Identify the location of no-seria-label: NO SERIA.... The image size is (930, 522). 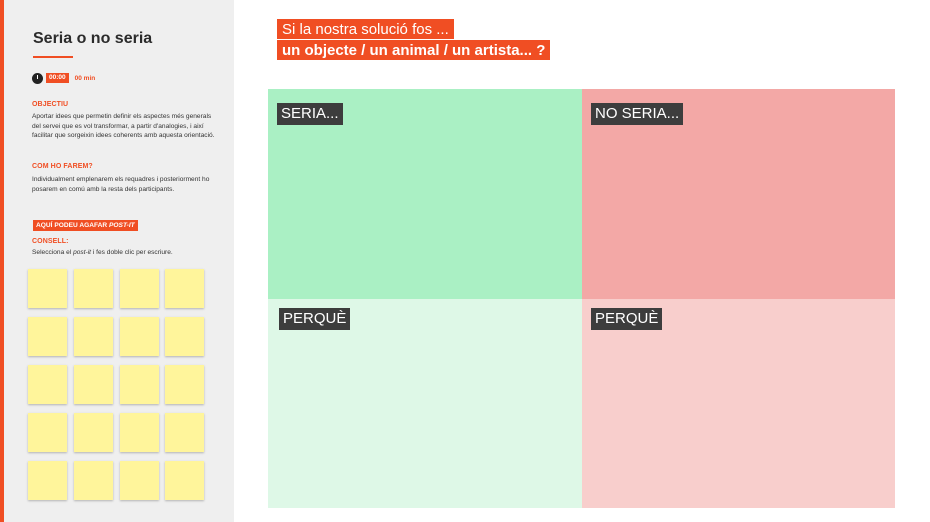
(637, 114).